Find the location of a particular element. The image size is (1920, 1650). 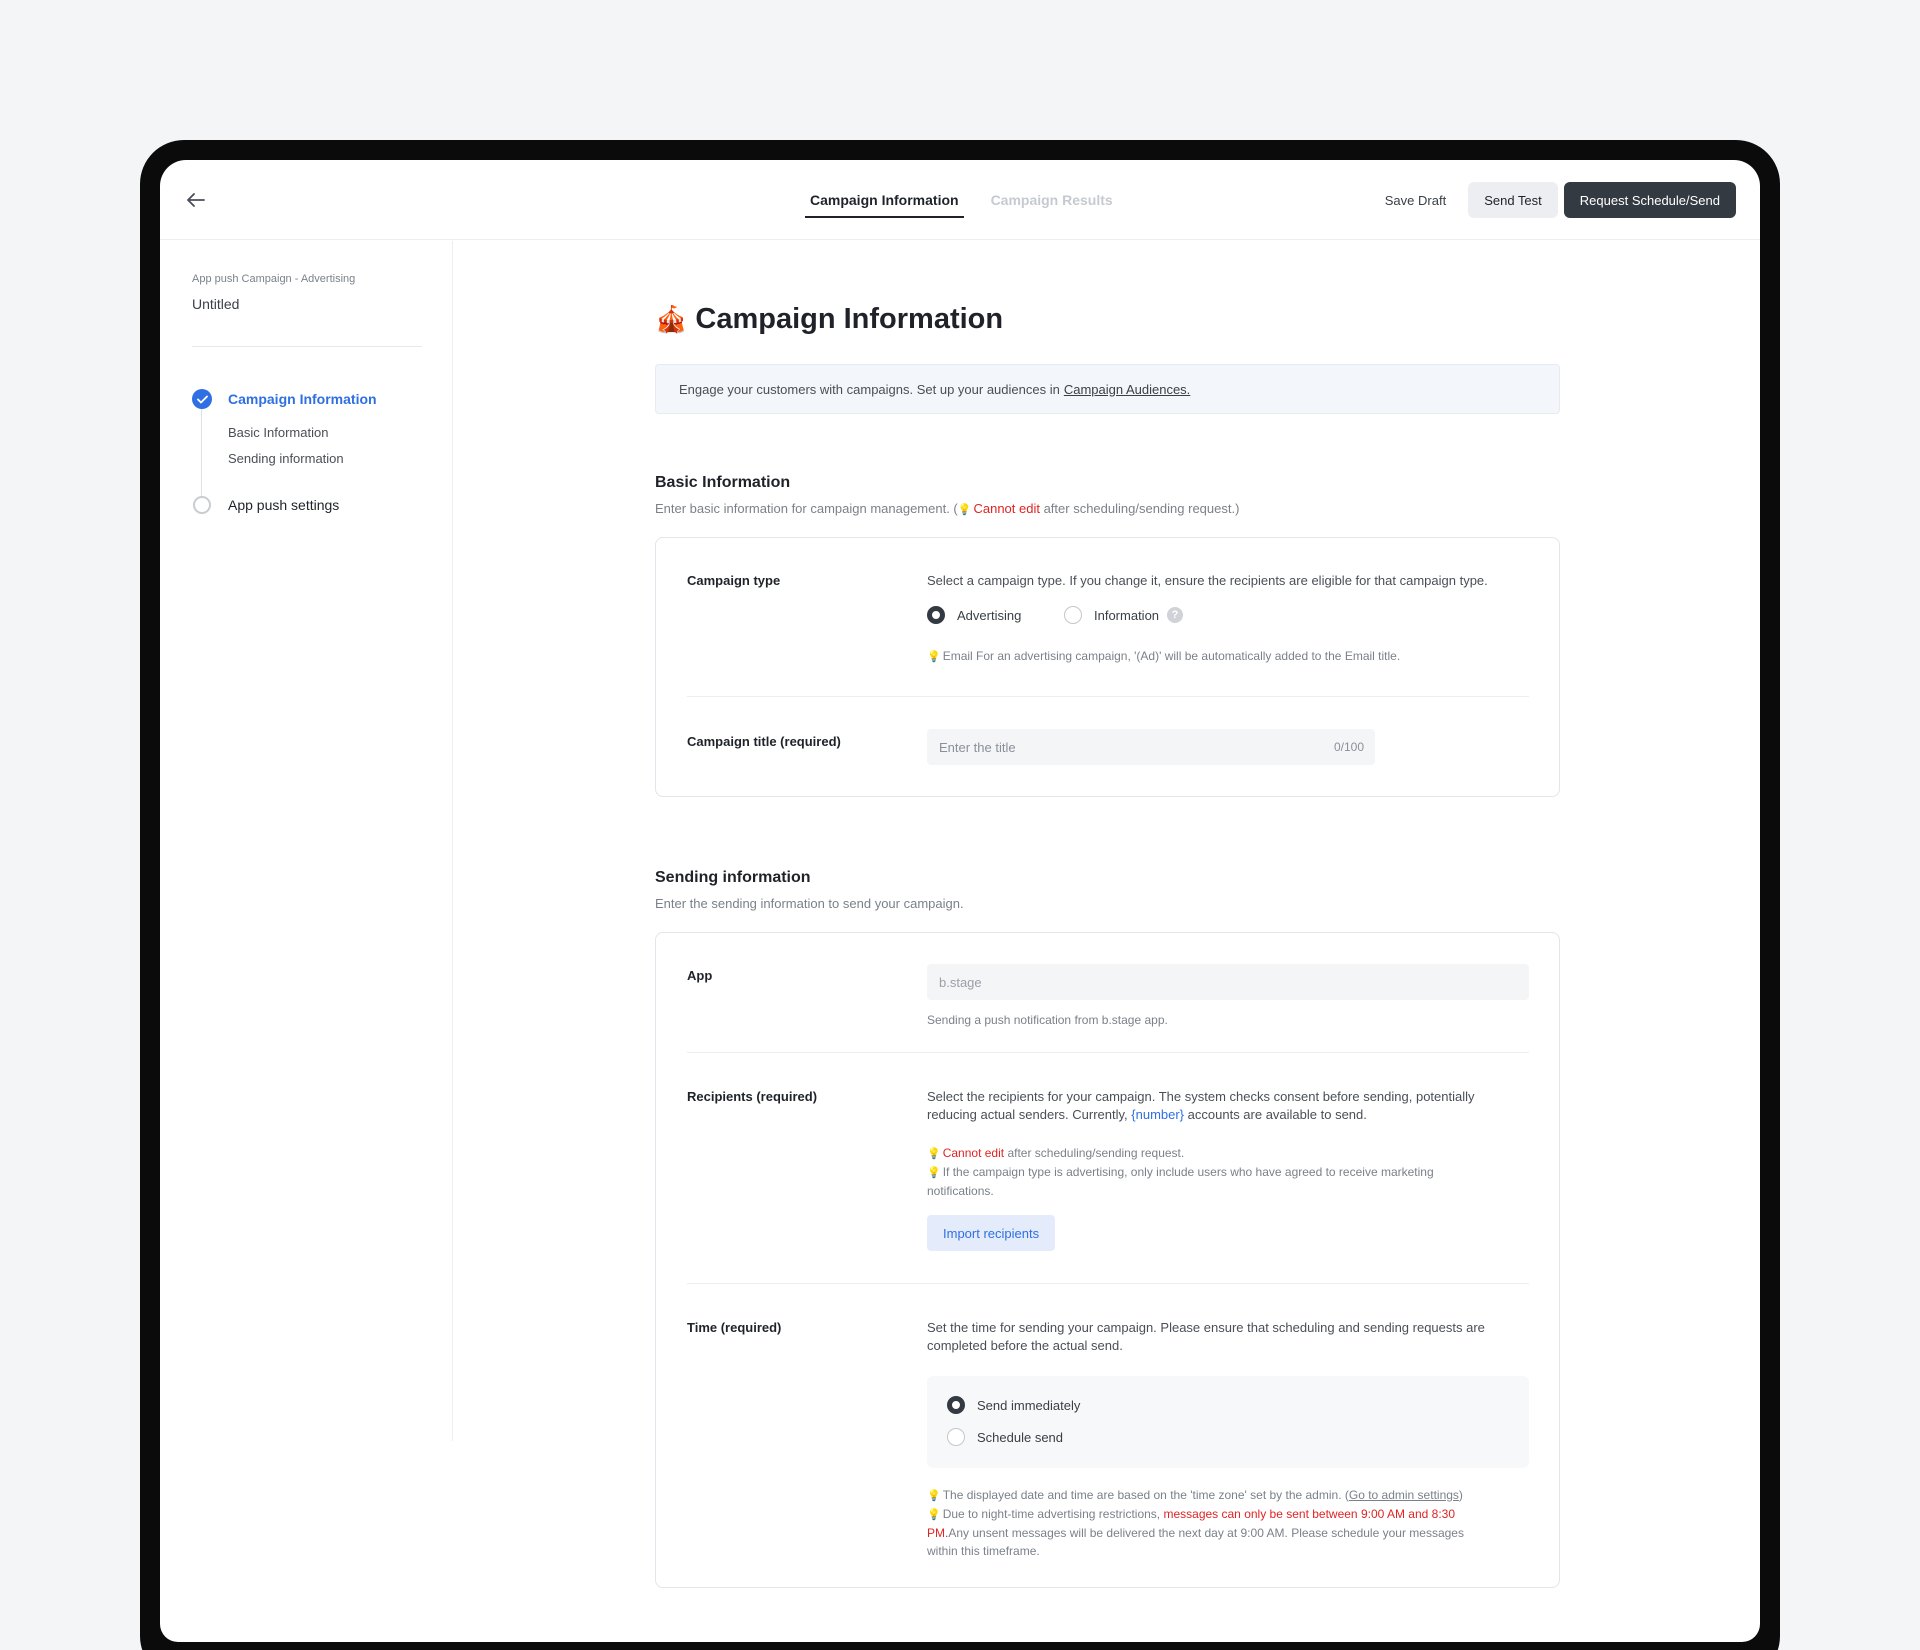

app-label: App is located at coordinates (700, 975).